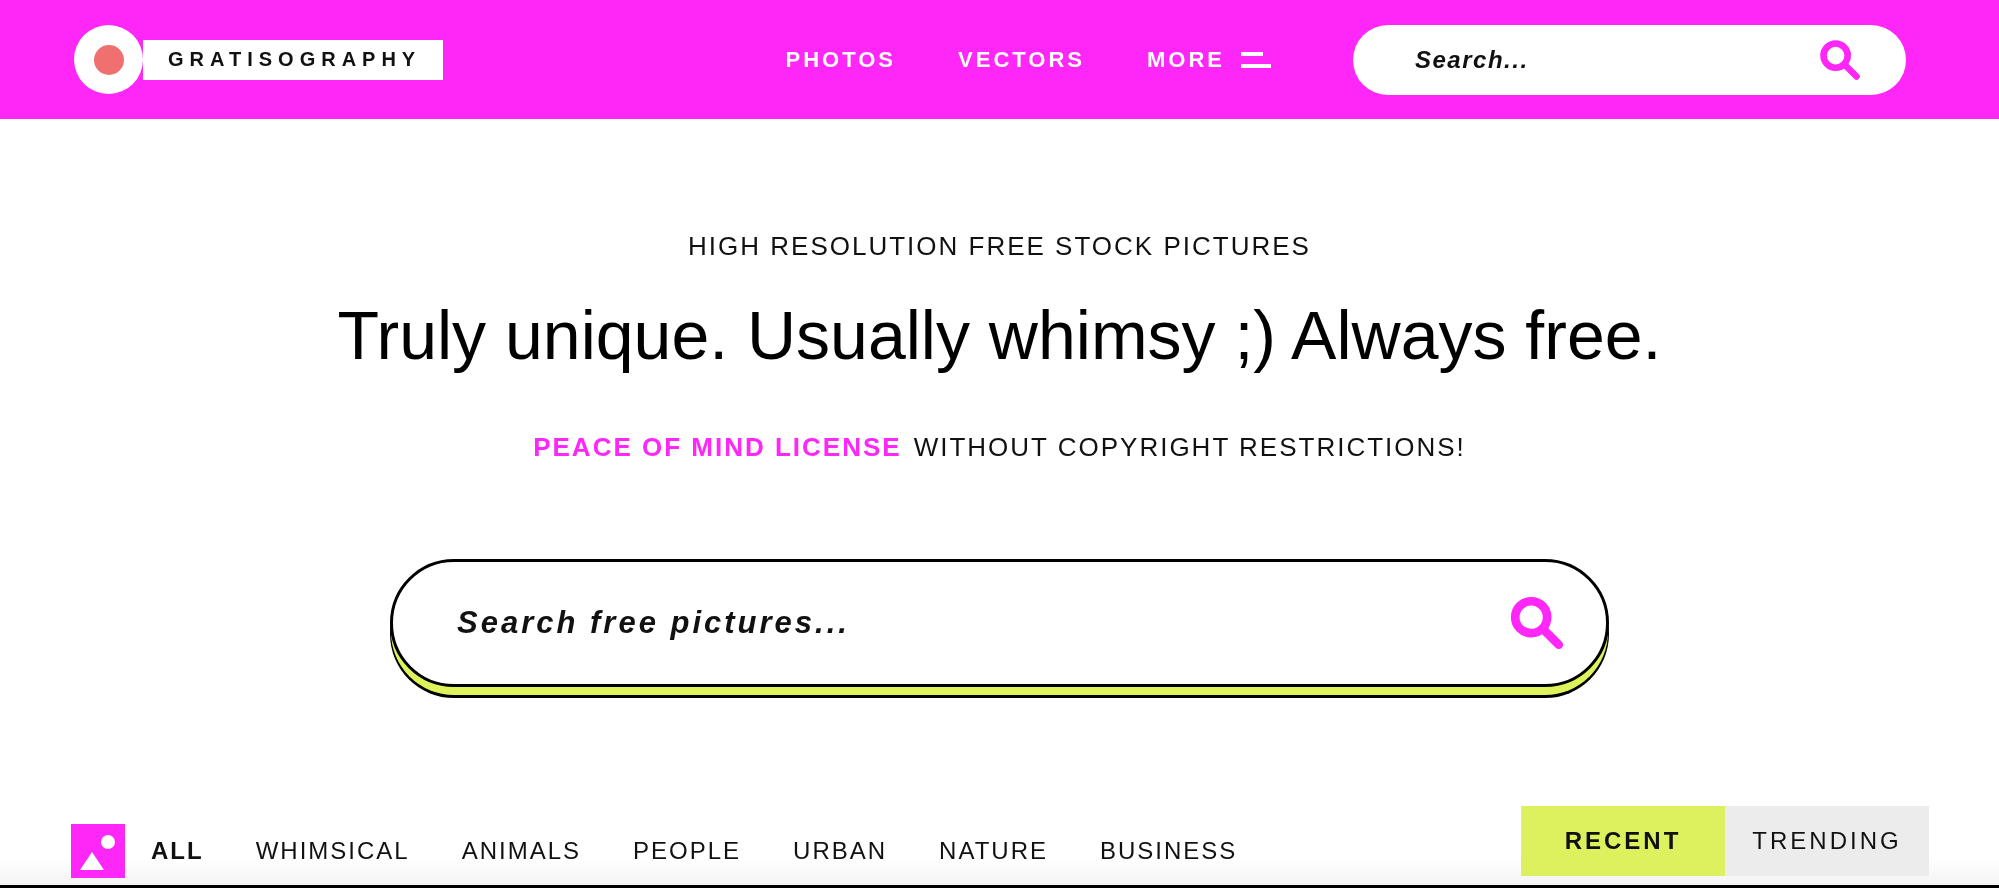 The image size is (1999, 888). What do you see at coordinates (1189, 447) in the screenshot?
I see `license-text: WITHOUT COPYRIGHT RESTRICTIONS!` at bounding box center [1189, 447].